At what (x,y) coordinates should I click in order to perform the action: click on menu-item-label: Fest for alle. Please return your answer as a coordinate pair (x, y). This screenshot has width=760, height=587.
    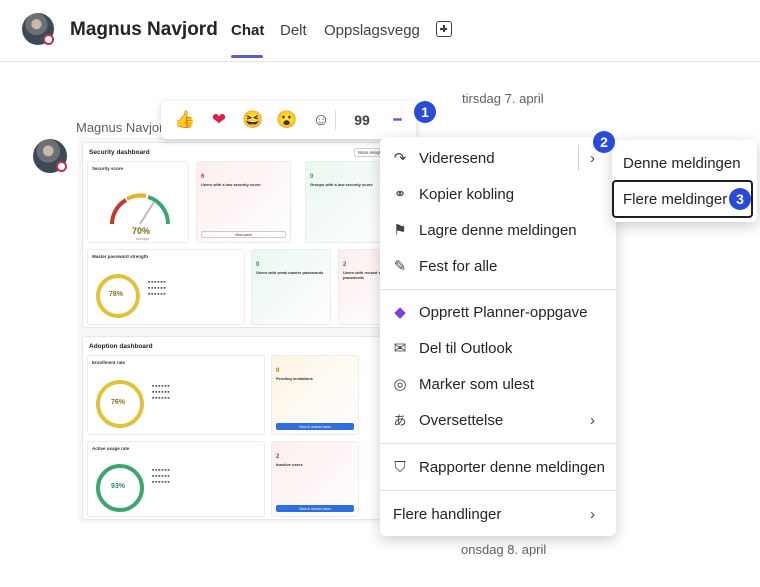
    Looking at the image, I should click on (458, 266).